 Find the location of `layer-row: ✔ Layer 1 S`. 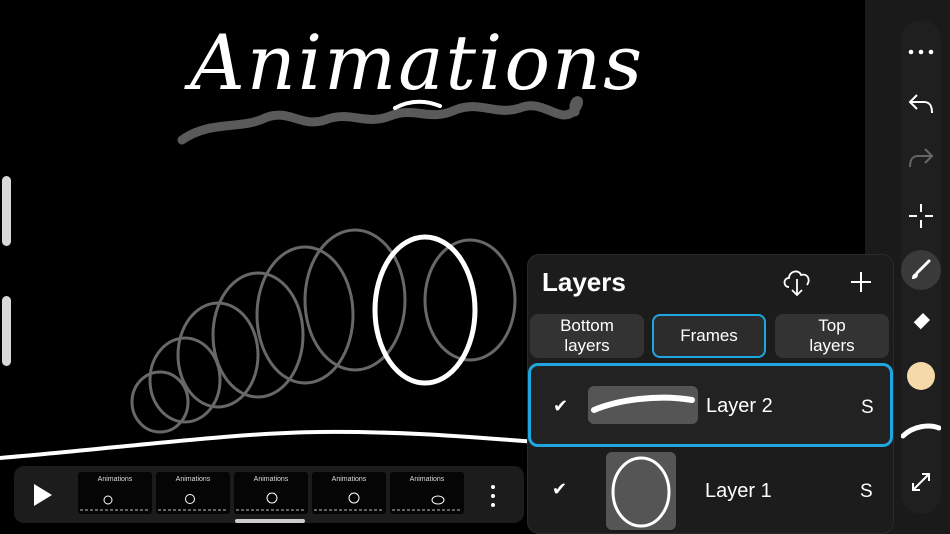

layer-row: ✔ Layer 1 S is located at coordinates (710, 491).